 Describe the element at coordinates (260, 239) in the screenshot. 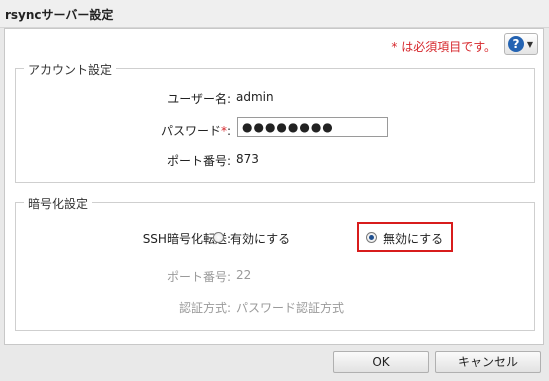

I see `radio-enable-label: 有効にする` at that location.